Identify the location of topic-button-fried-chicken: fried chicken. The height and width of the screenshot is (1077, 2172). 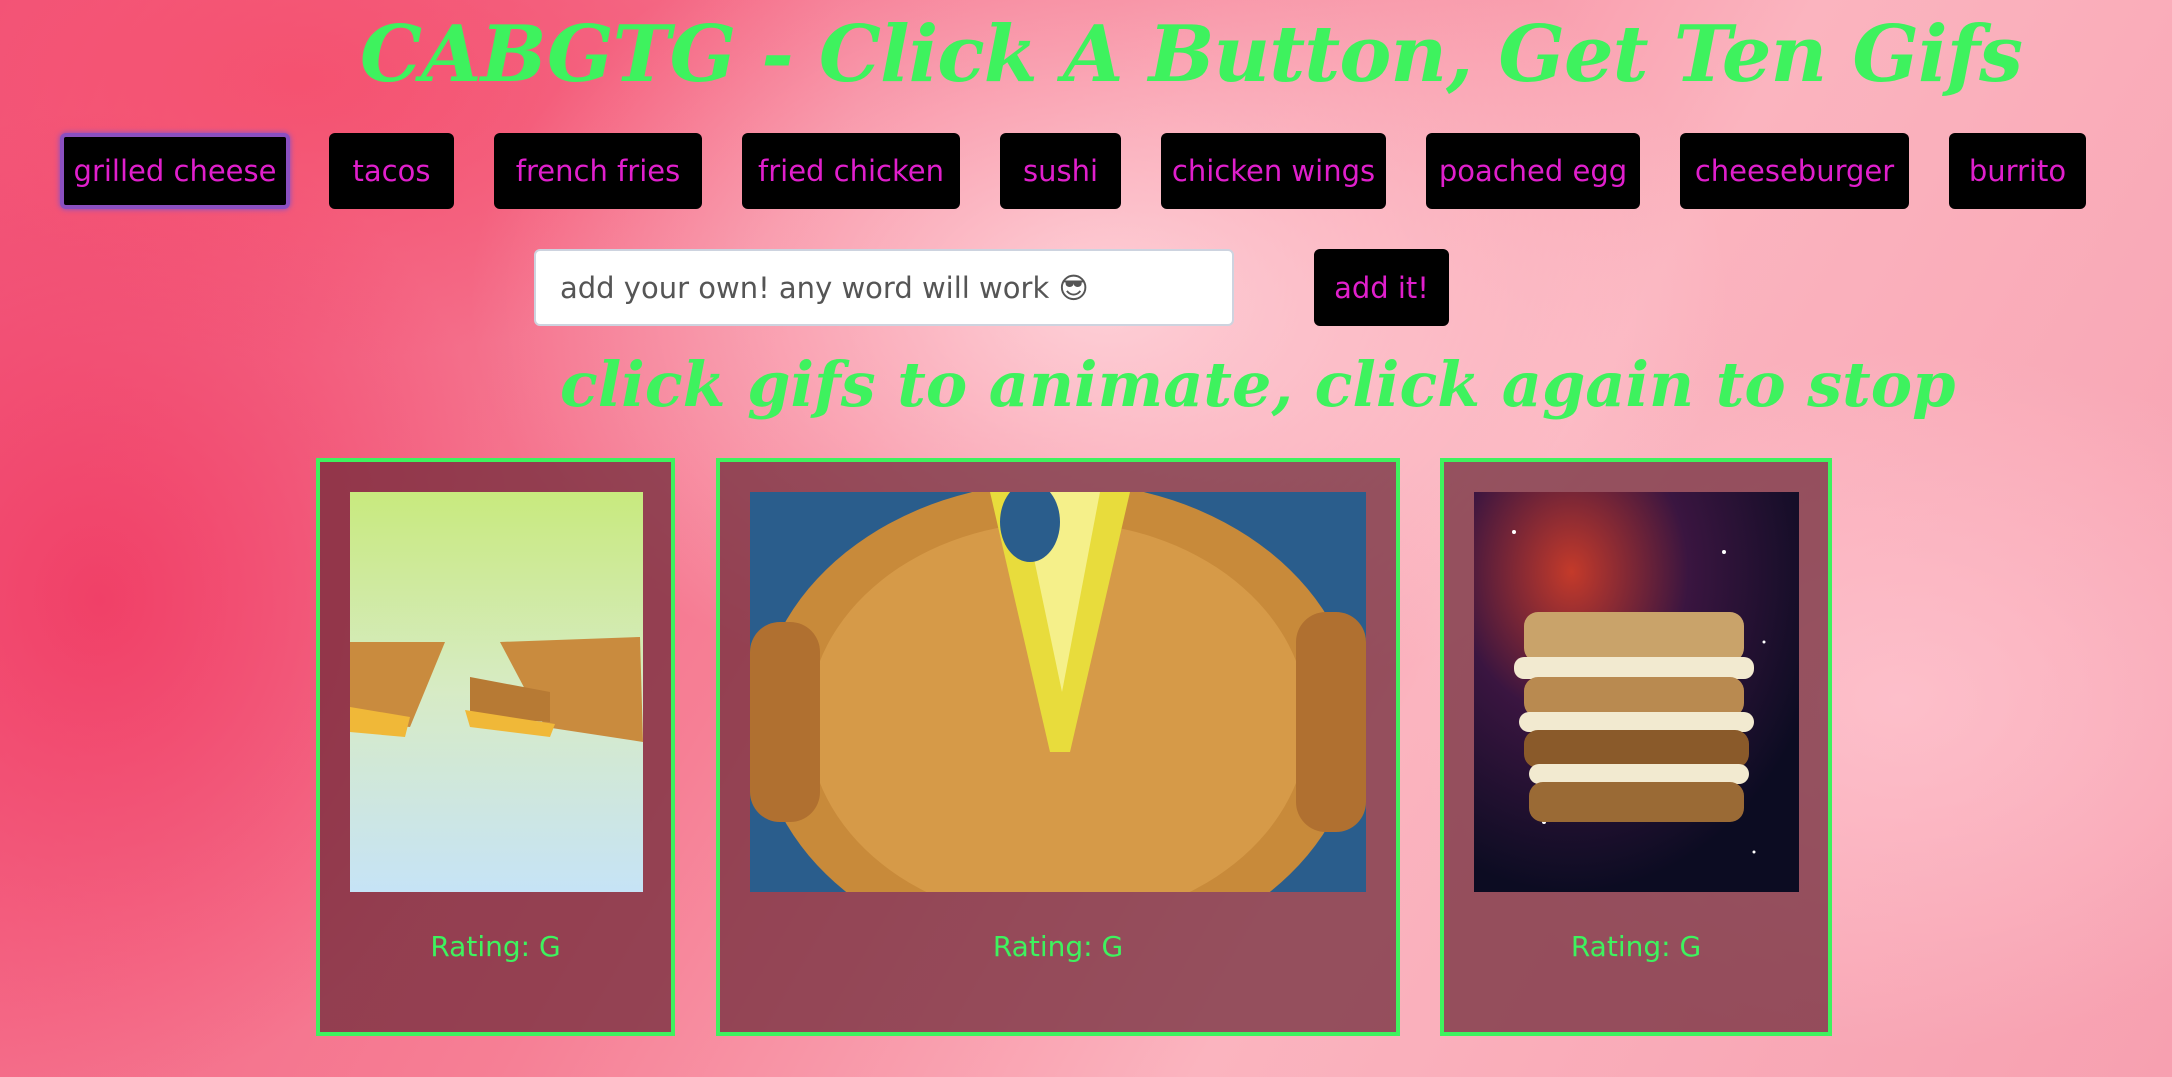
(851, 171).